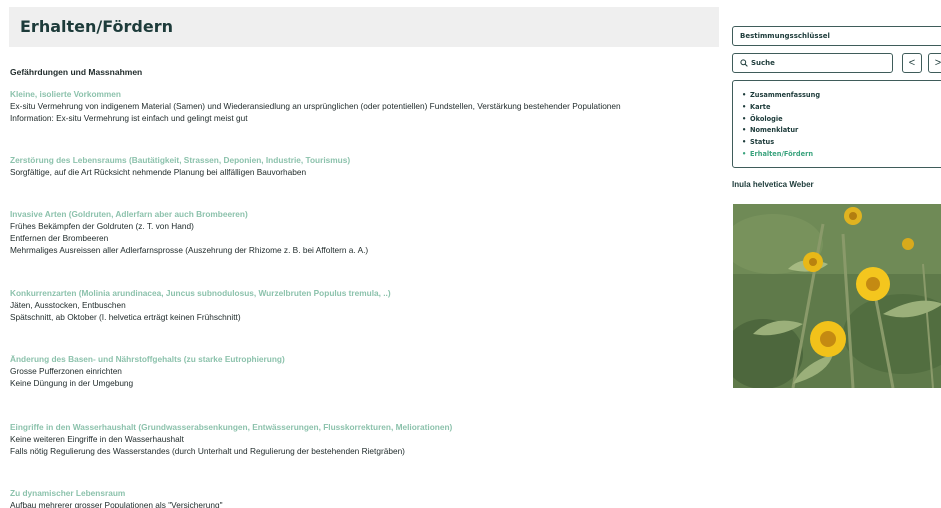  I want to click on chevron-left-icon: <, so click(912, 63).